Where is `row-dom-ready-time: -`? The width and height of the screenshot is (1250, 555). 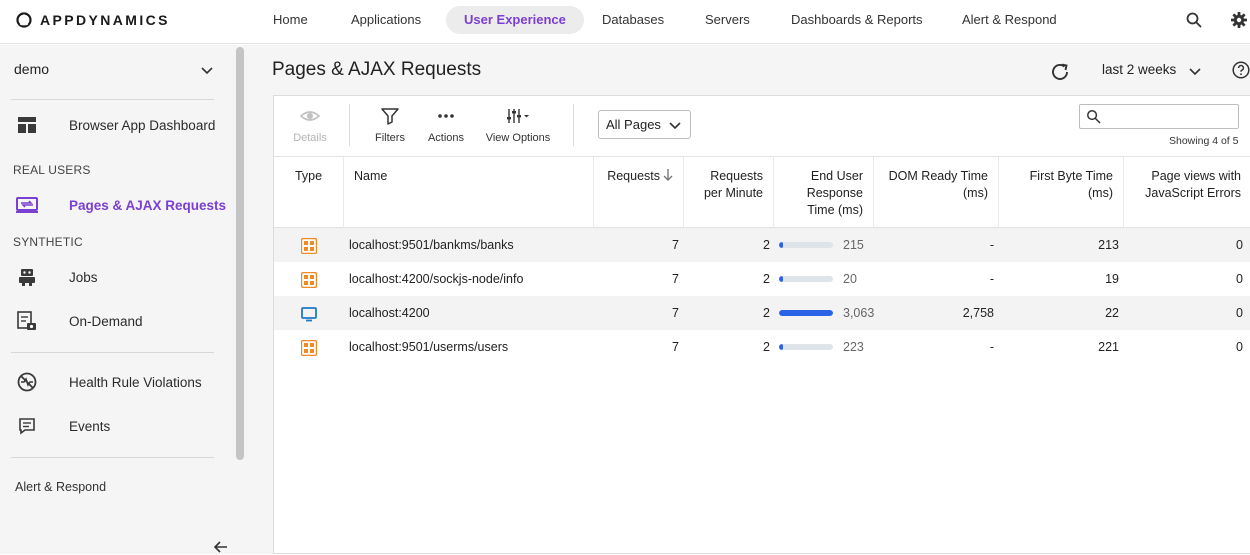
row-dom-ready-time: - is located at coordinates (991, 245).